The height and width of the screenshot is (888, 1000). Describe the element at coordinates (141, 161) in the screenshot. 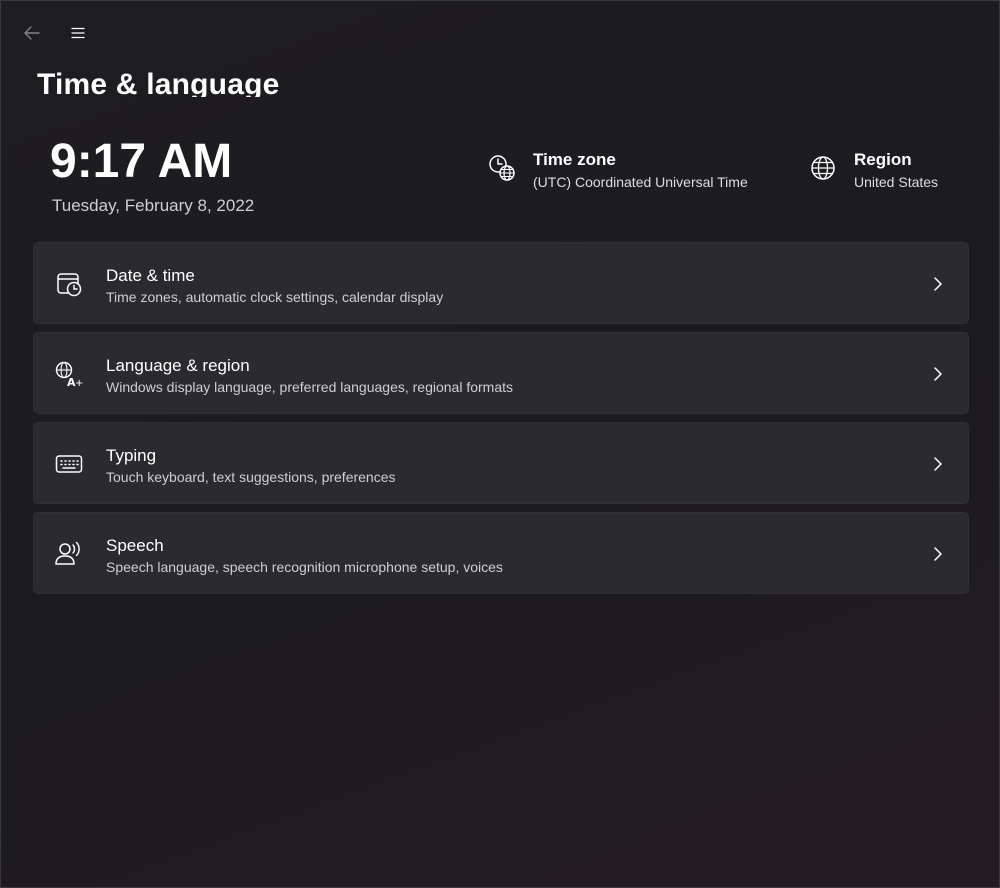

I see `current-time: 9:17 AM` at that location.